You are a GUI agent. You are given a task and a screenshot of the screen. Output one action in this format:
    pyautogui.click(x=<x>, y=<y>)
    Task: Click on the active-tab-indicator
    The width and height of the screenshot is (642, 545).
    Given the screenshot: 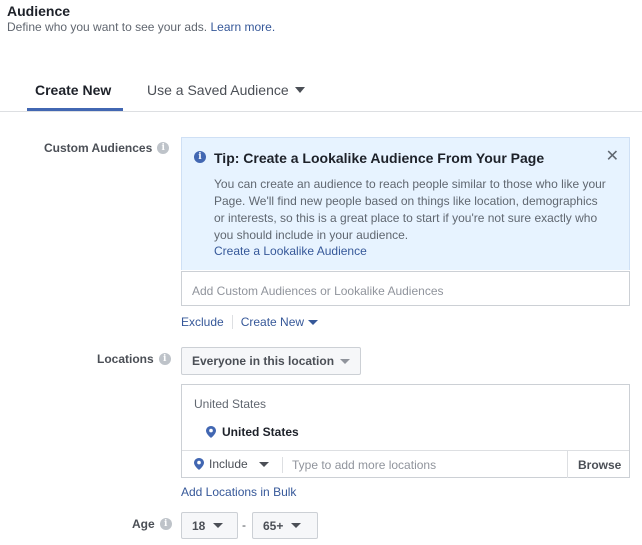 What is the action you would take?
    pyautogui.click(x=75, y=109)
    